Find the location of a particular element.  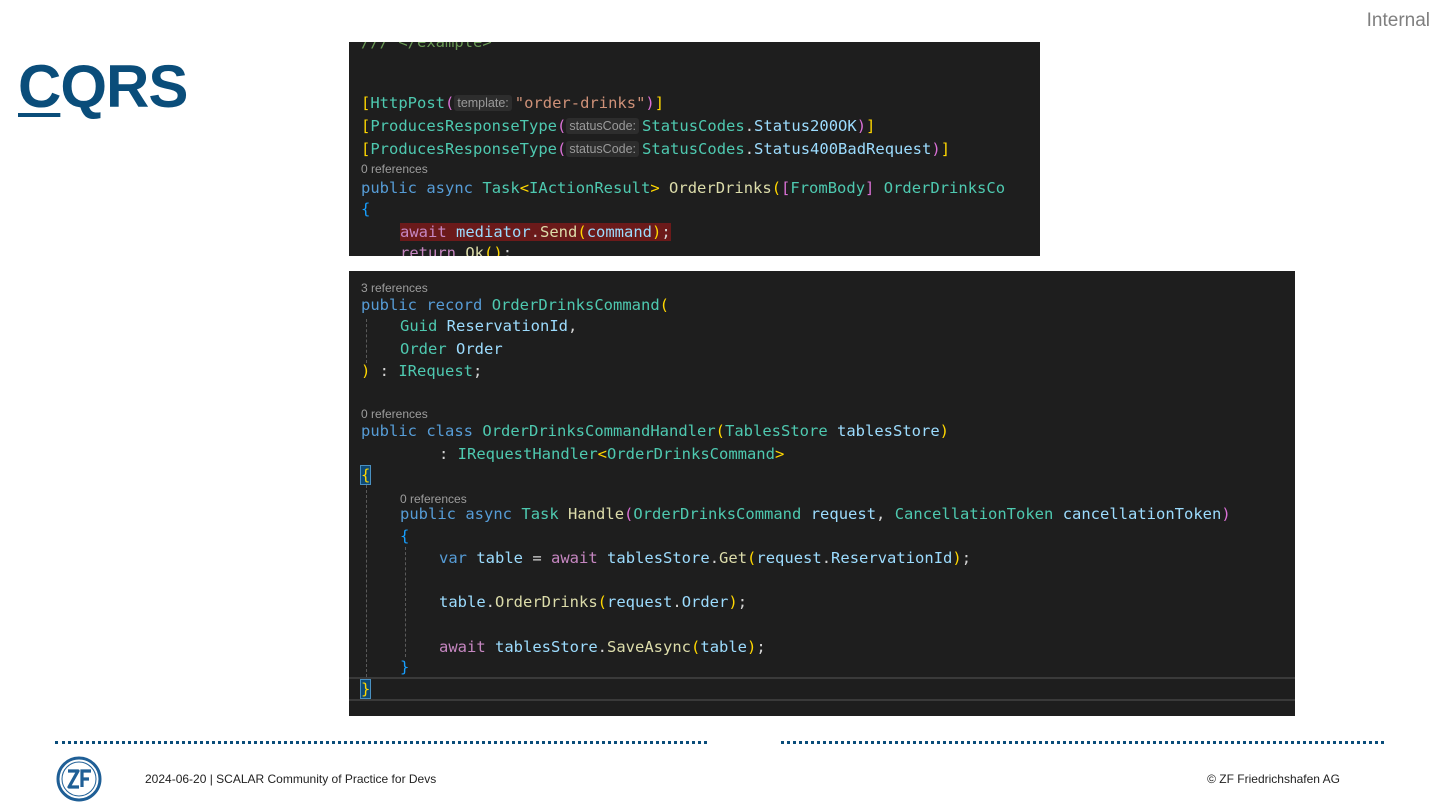

footer-copyright: © ZF Friedrichshafen AG is located at coordinates (1273, 779).